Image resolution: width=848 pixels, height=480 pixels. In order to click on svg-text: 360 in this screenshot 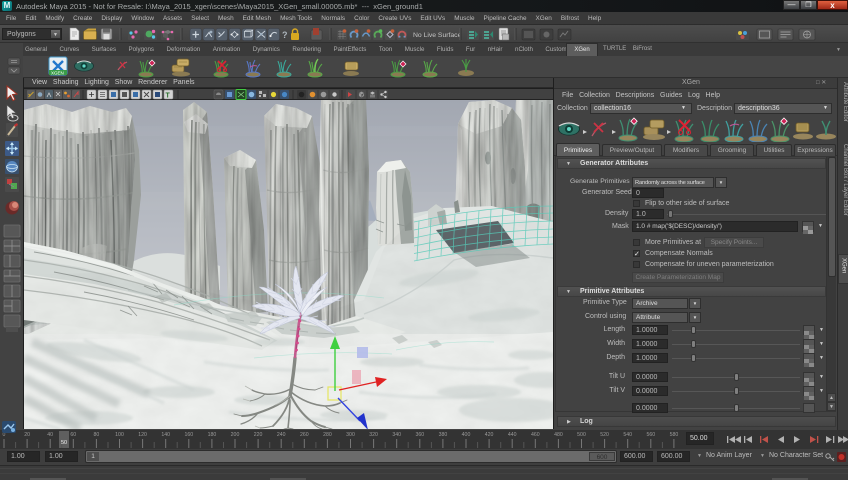, I will do `click(419, 435)`.